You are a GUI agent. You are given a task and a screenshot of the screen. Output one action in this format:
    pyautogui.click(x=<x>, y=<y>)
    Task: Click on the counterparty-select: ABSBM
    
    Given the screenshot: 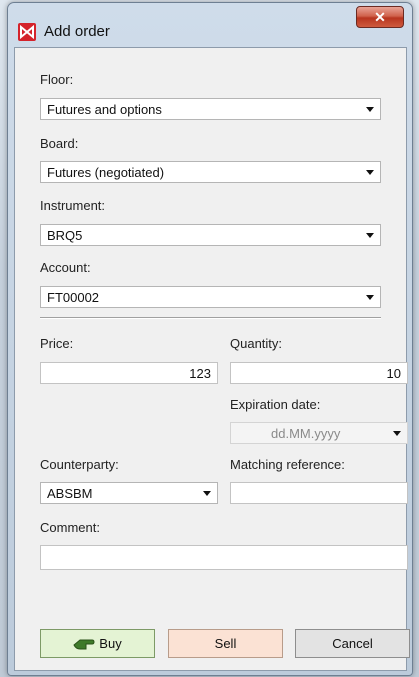 What is the action you would take?
    pyautogui.click(x=129, y=493)
    